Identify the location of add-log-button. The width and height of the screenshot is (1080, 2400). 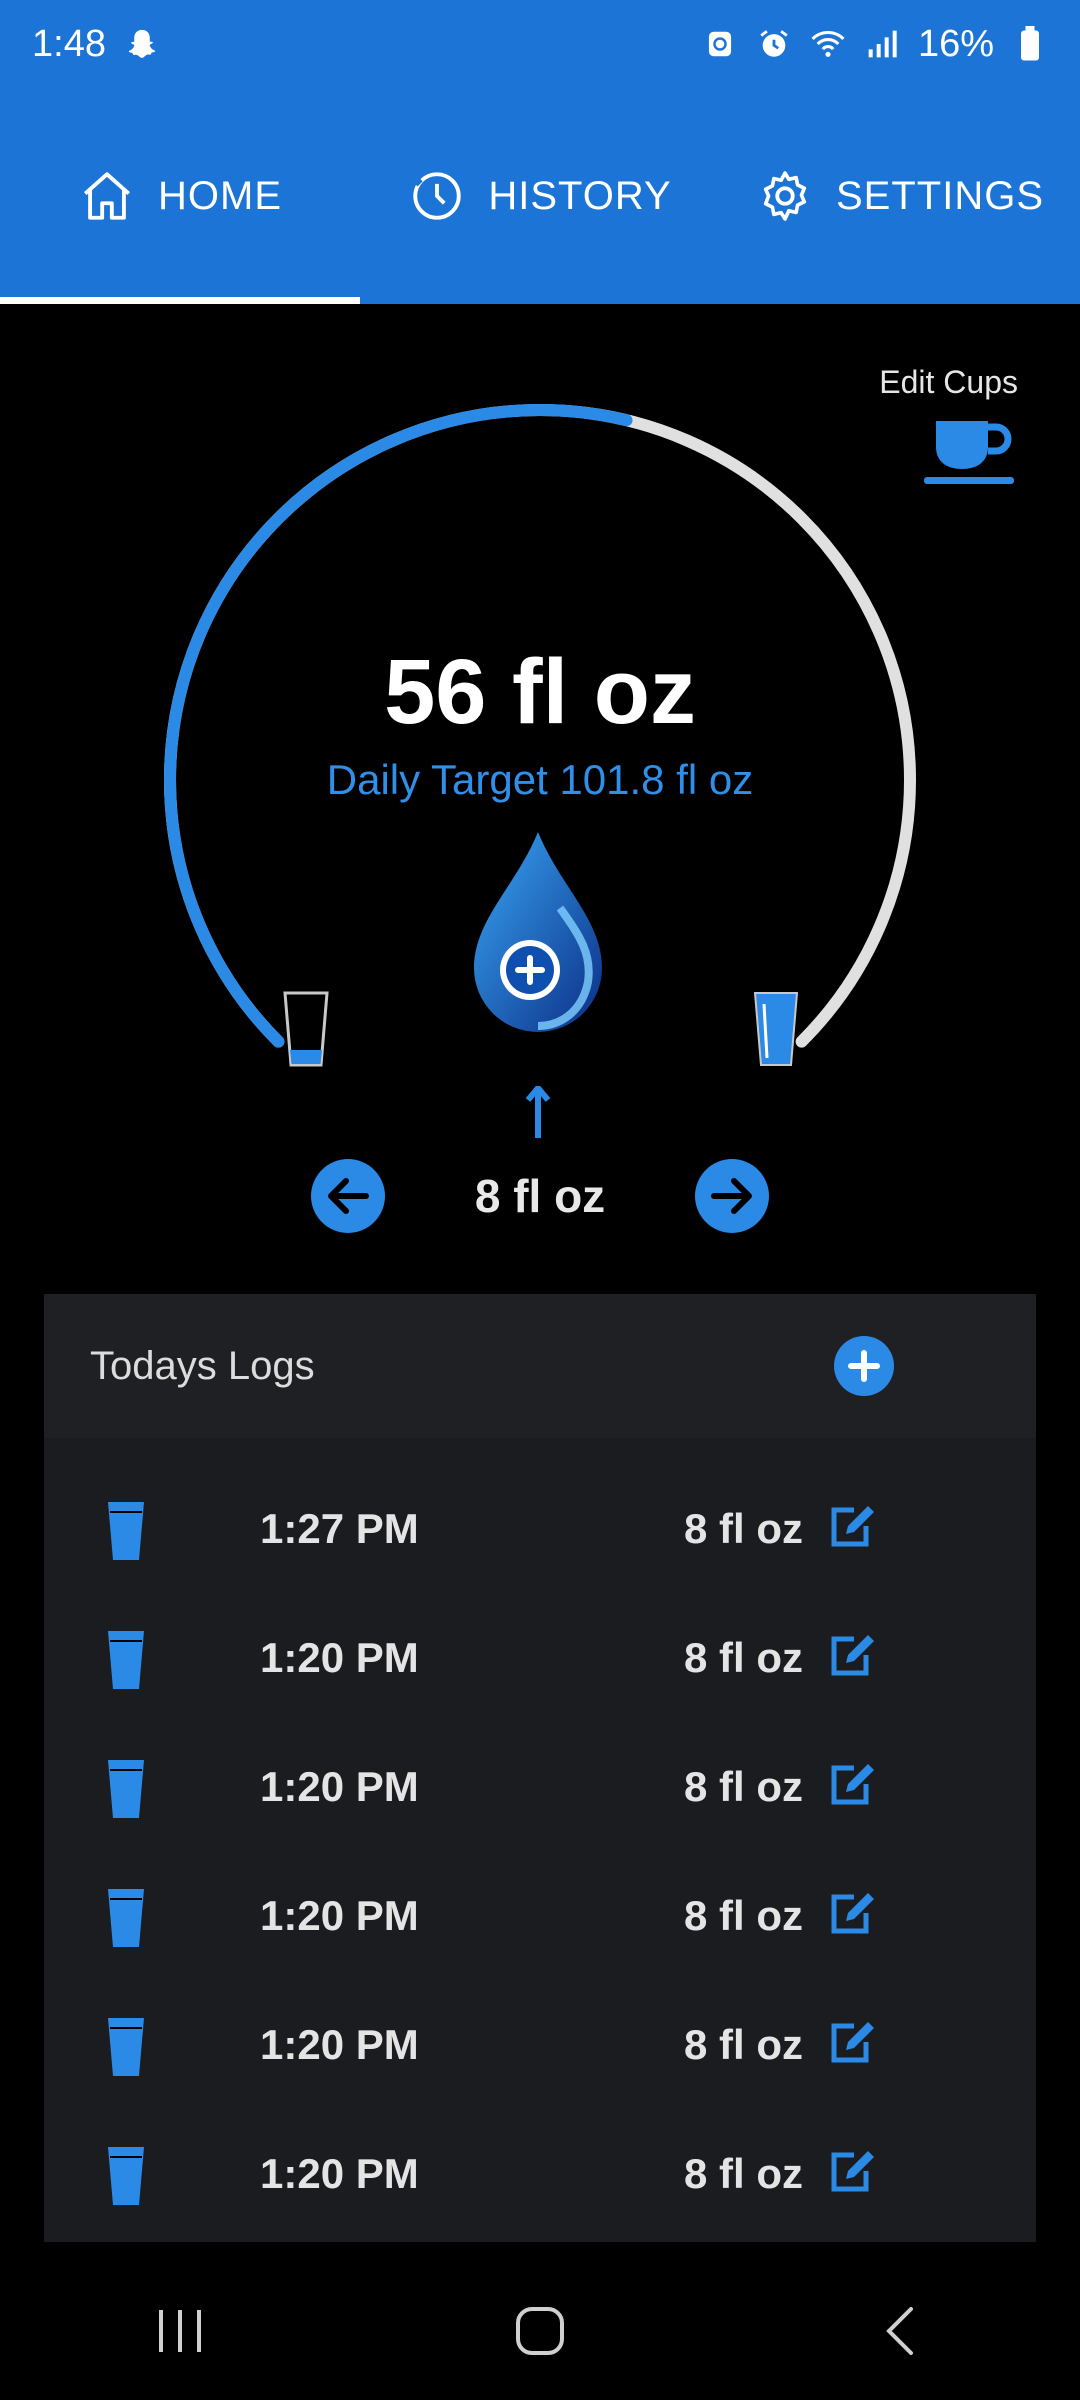
(864, 1366).